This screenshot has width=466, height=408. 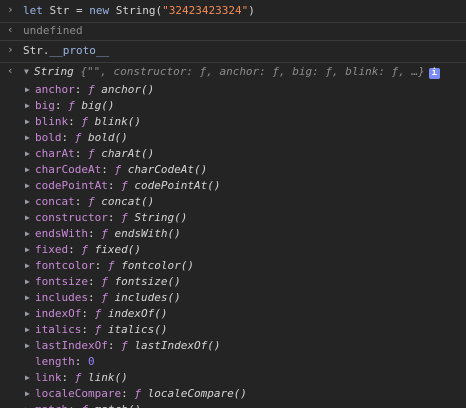 I want to click on console-input-entry: › let Str = new String("32423423324"), so click(x=233, y=11).